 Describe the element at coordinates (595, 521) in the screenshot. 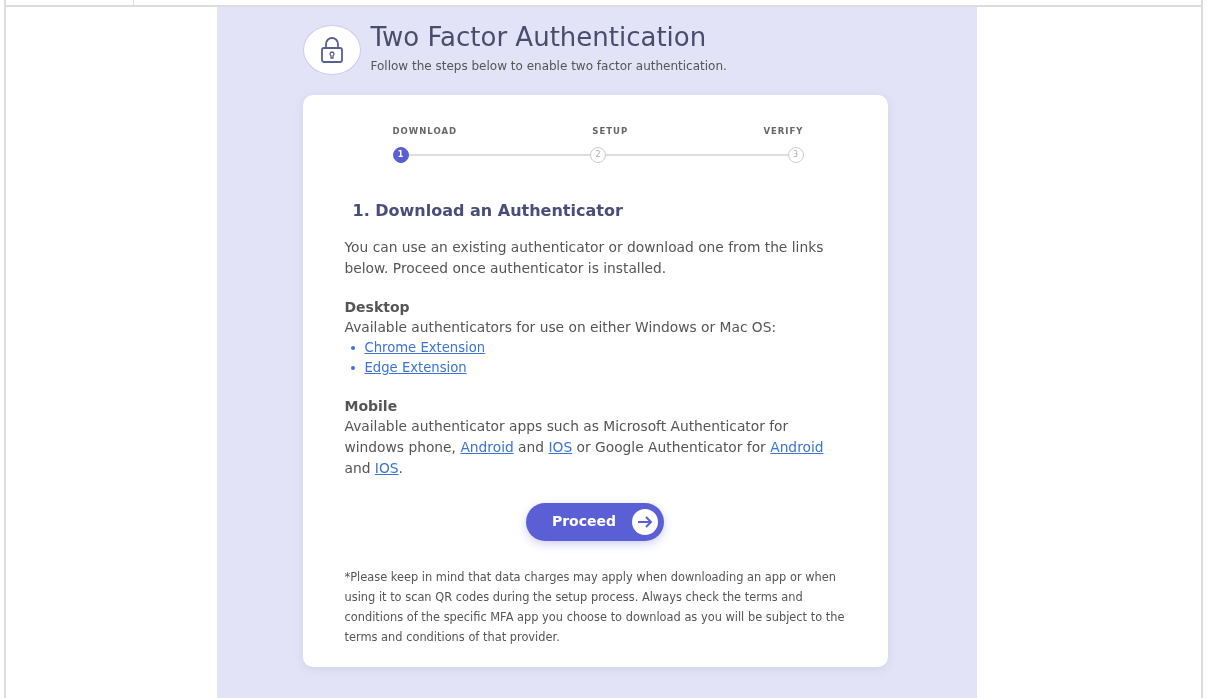

I see `proceed-button: Proceed` at that location.